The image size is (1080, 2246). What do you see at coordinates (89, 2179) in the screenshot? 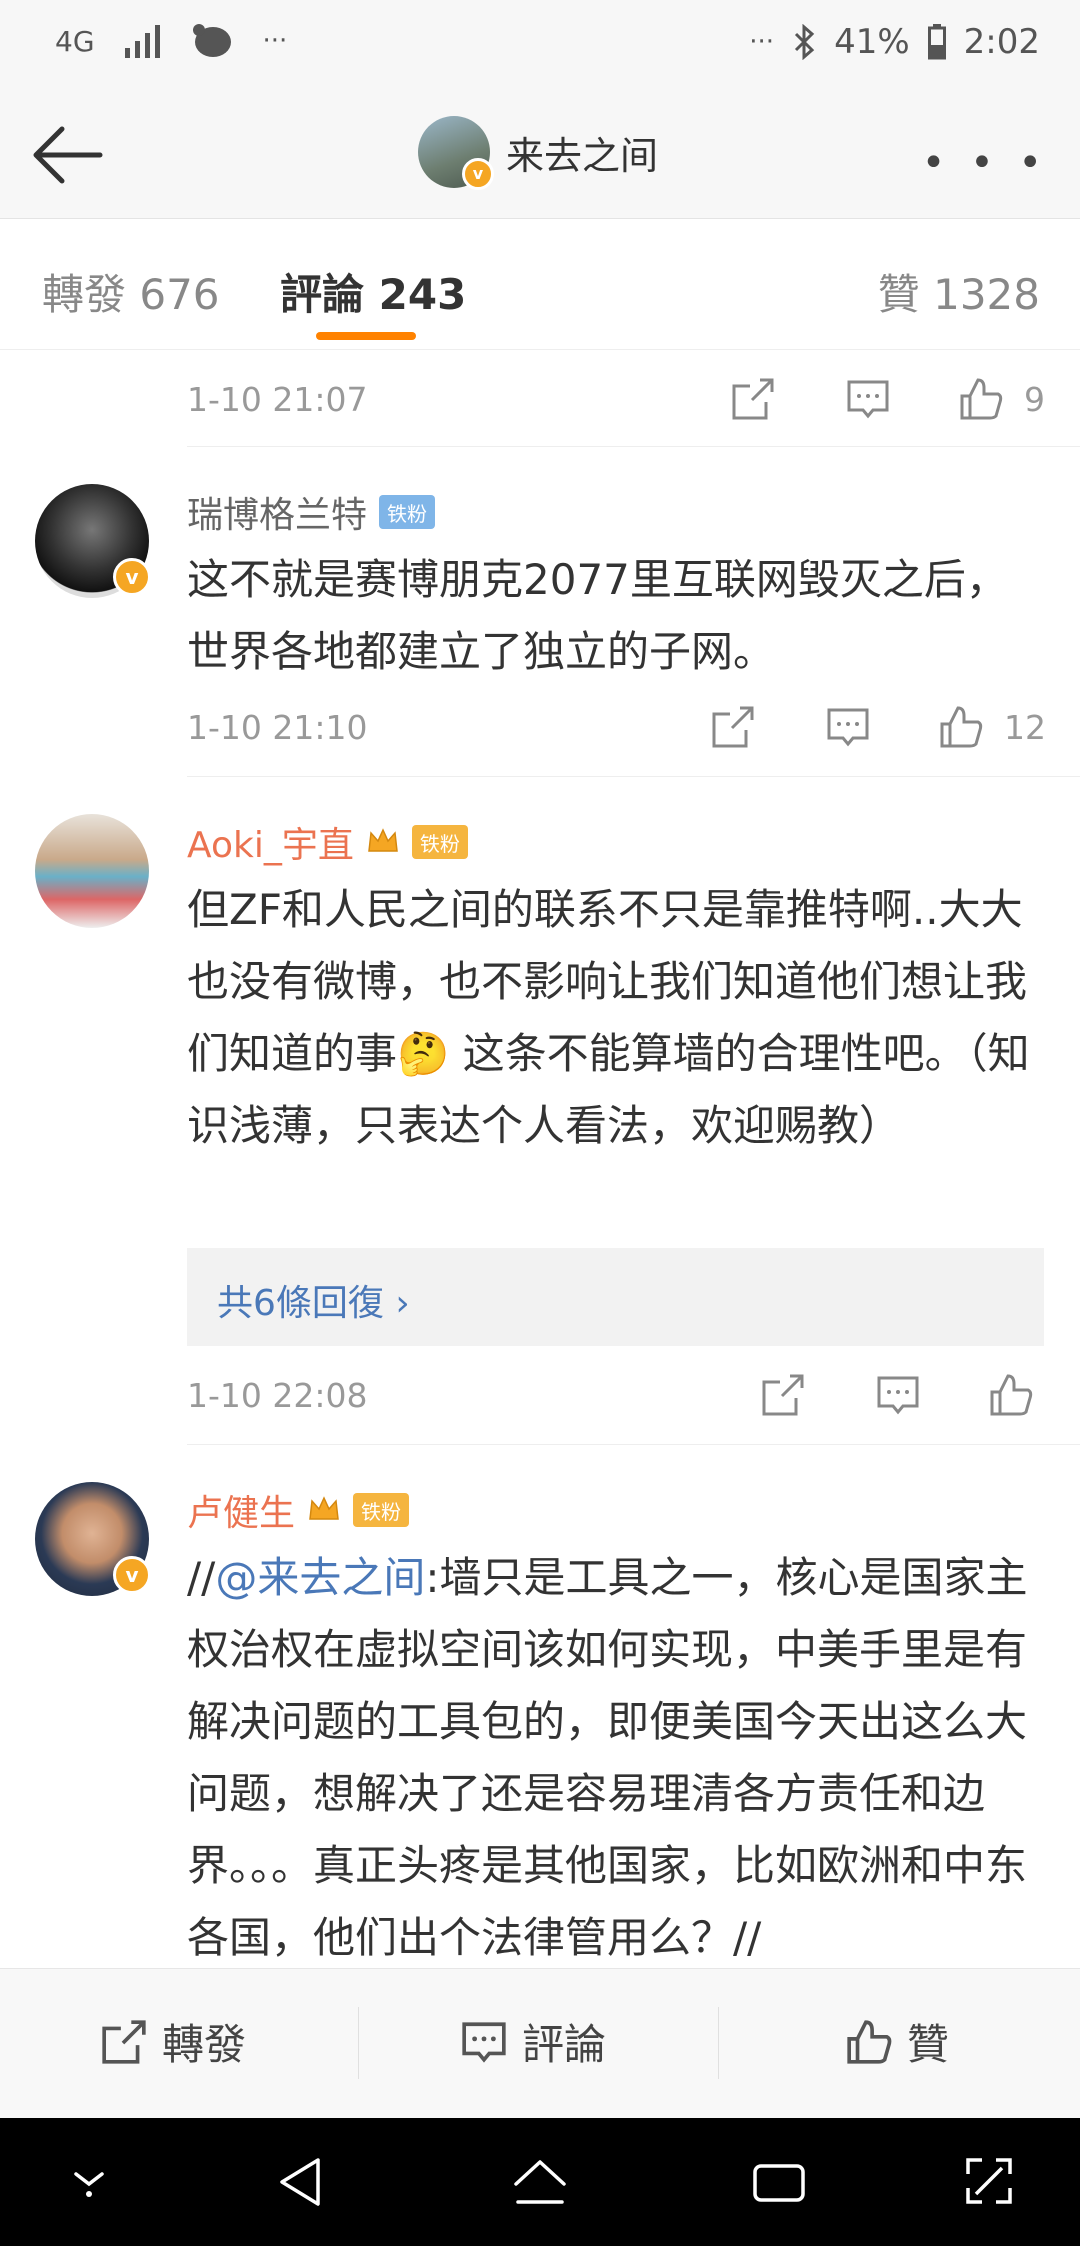
I see `hide-keyboard-icon` at bounding box center [89, 2179].